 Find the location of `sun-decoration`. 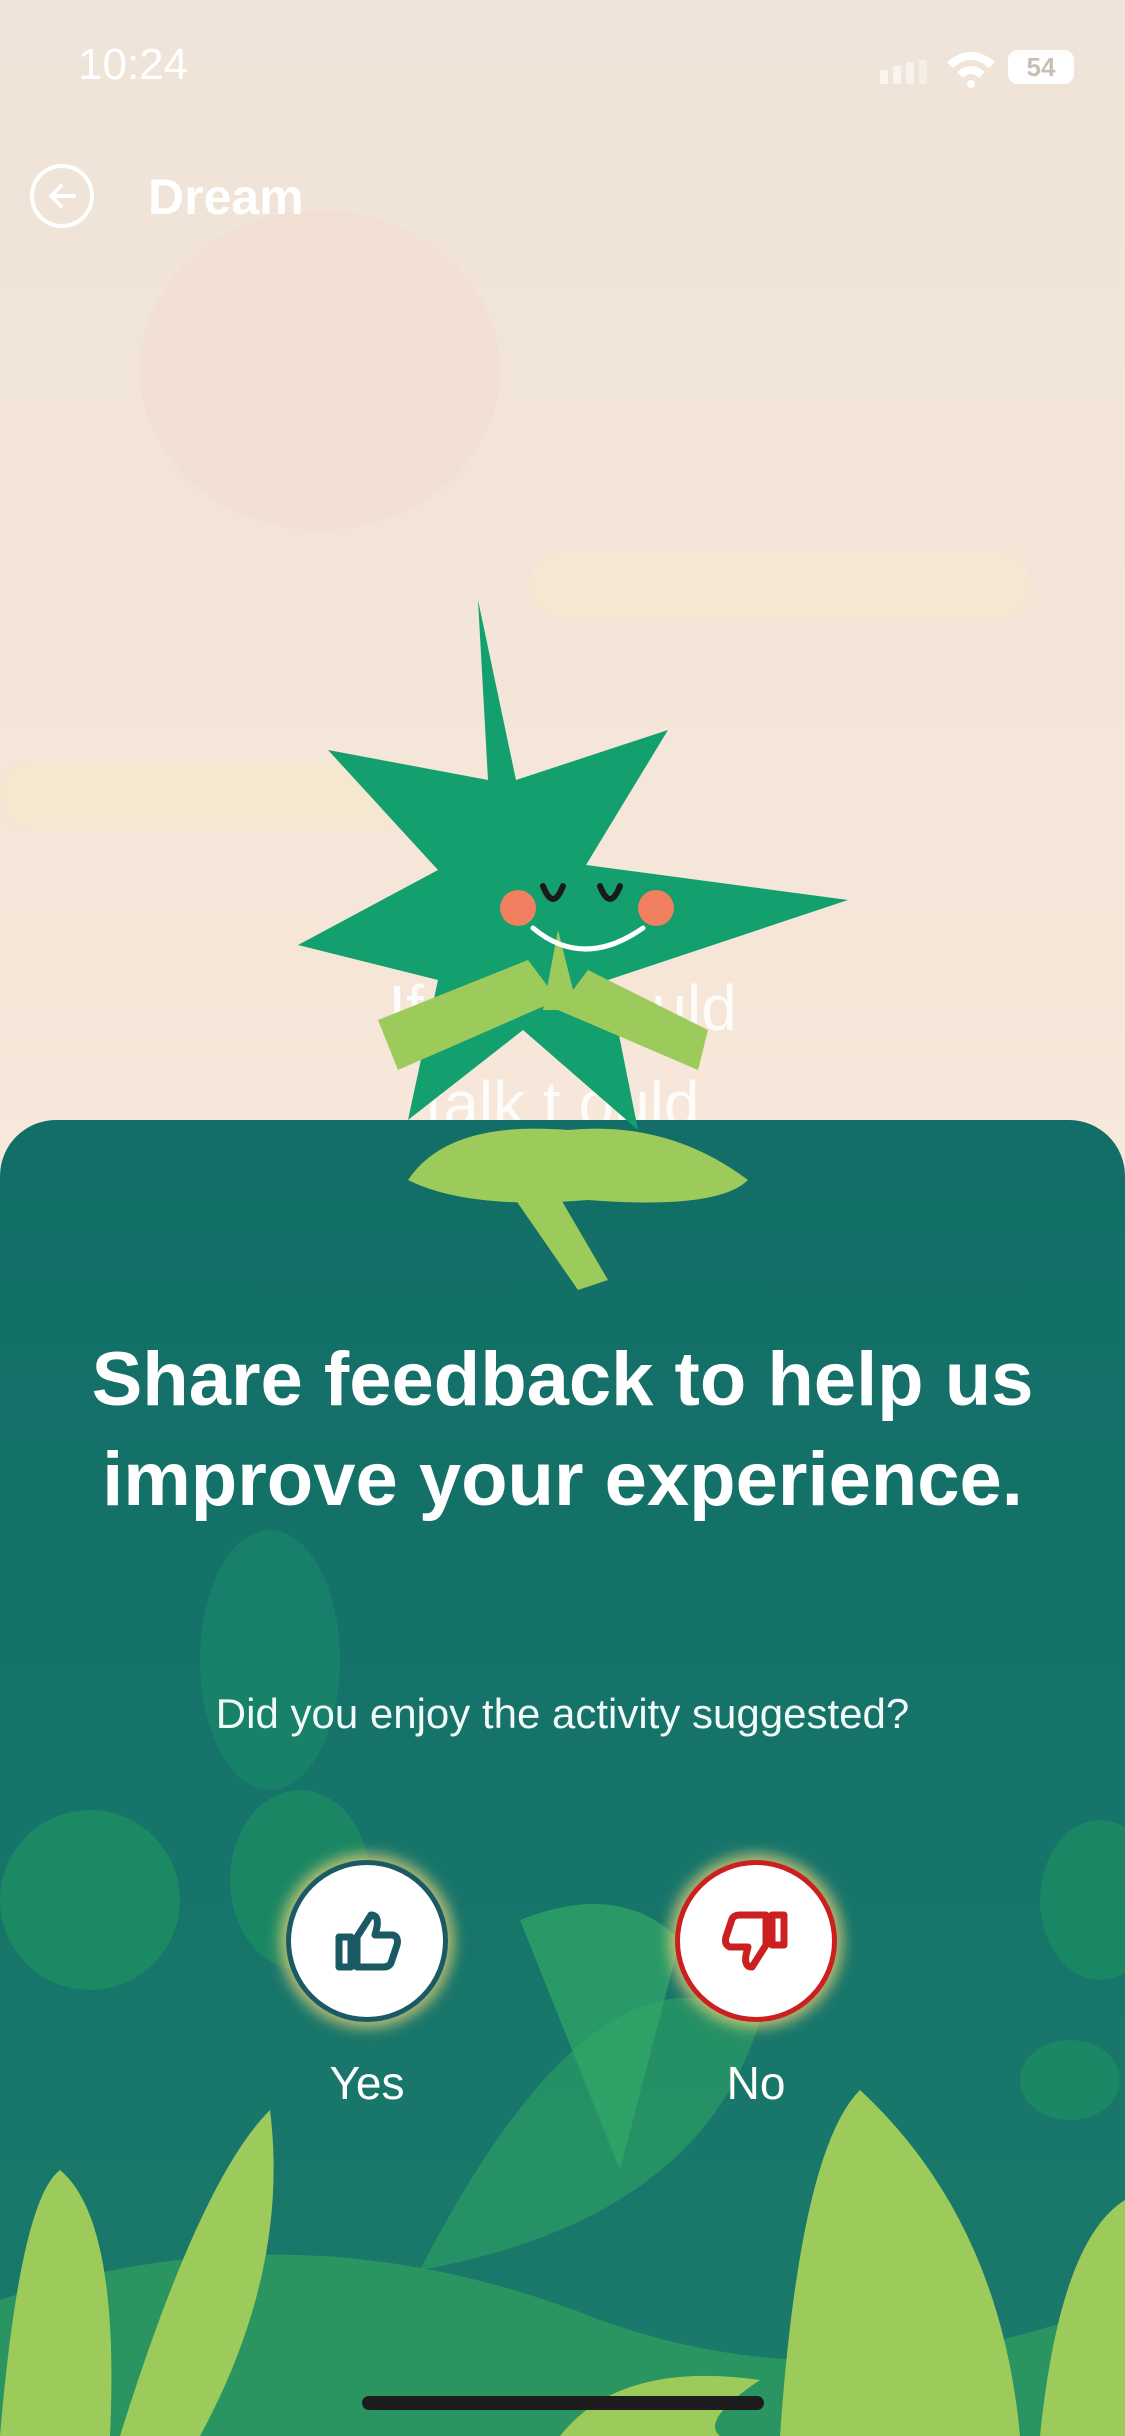

sun-decoration is located at coordinates (320, 370).